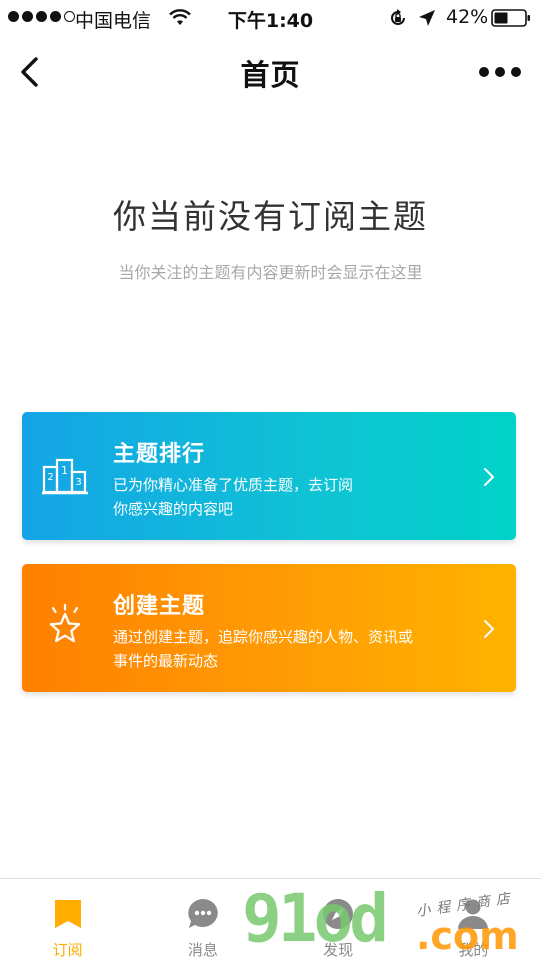 The image size is (541, 960). What do you see at coordinates (270, 18) in the screenshot?
I see `status-bar: 中国电信 下午1:40 42%` at bounding box center [270, 18].